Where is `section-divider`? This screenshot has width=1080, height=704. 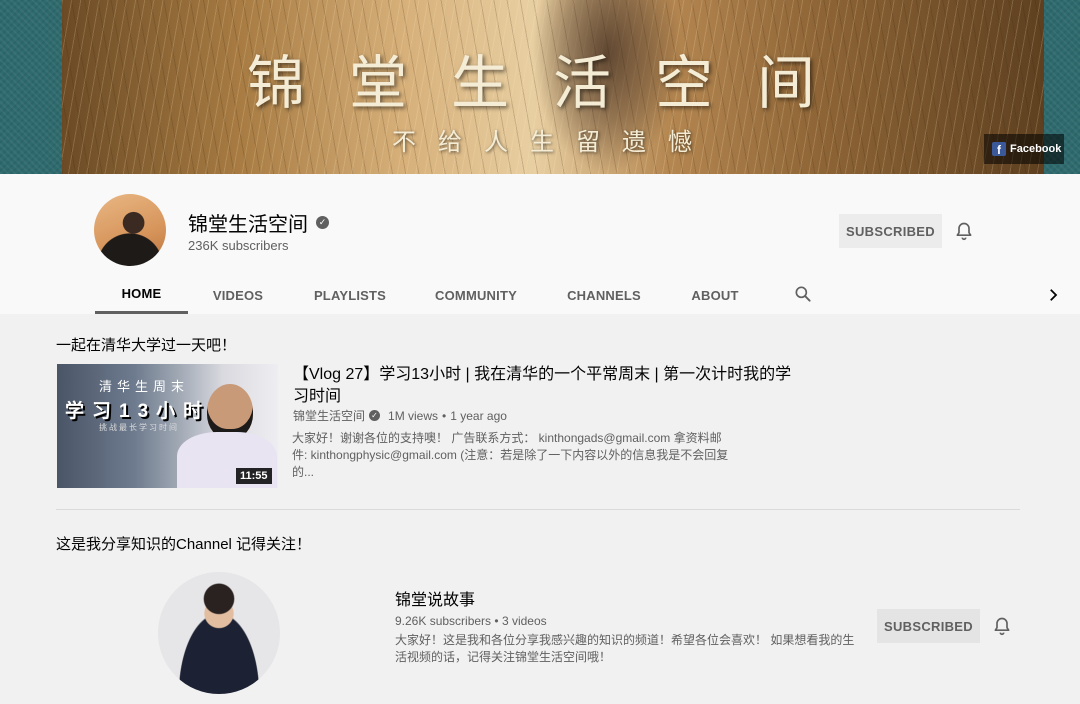 section-divider is located at coordinates (538, 509).